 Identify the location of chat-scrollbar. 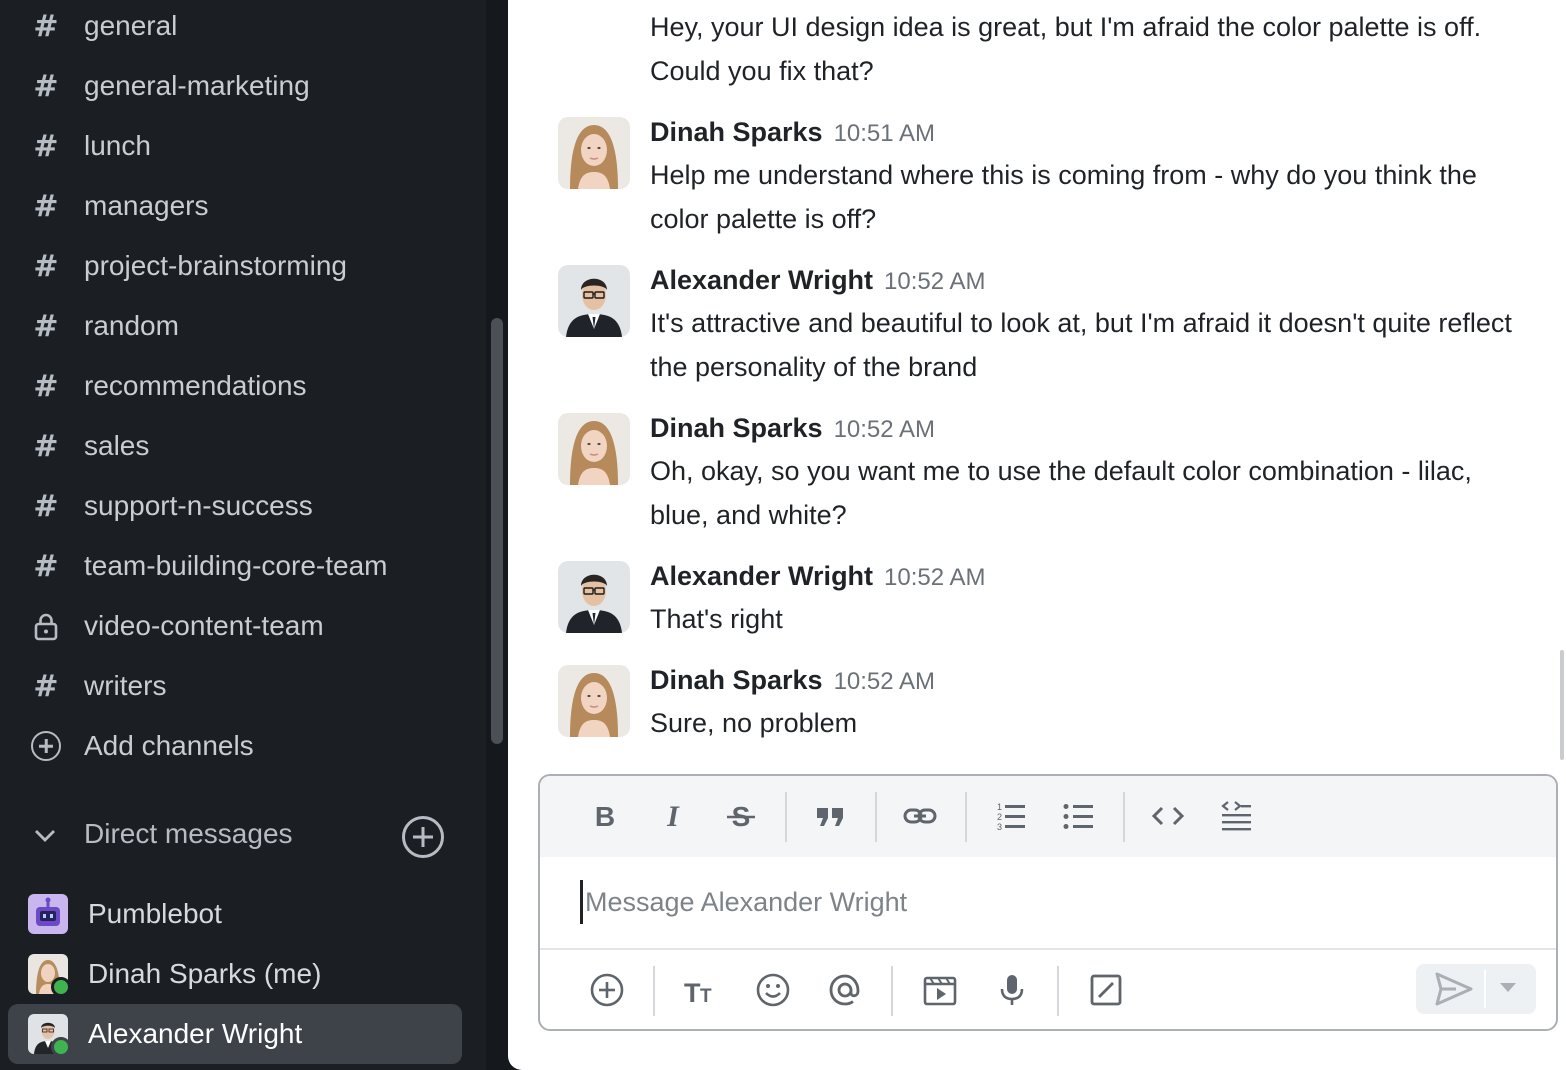
(1562, 705).